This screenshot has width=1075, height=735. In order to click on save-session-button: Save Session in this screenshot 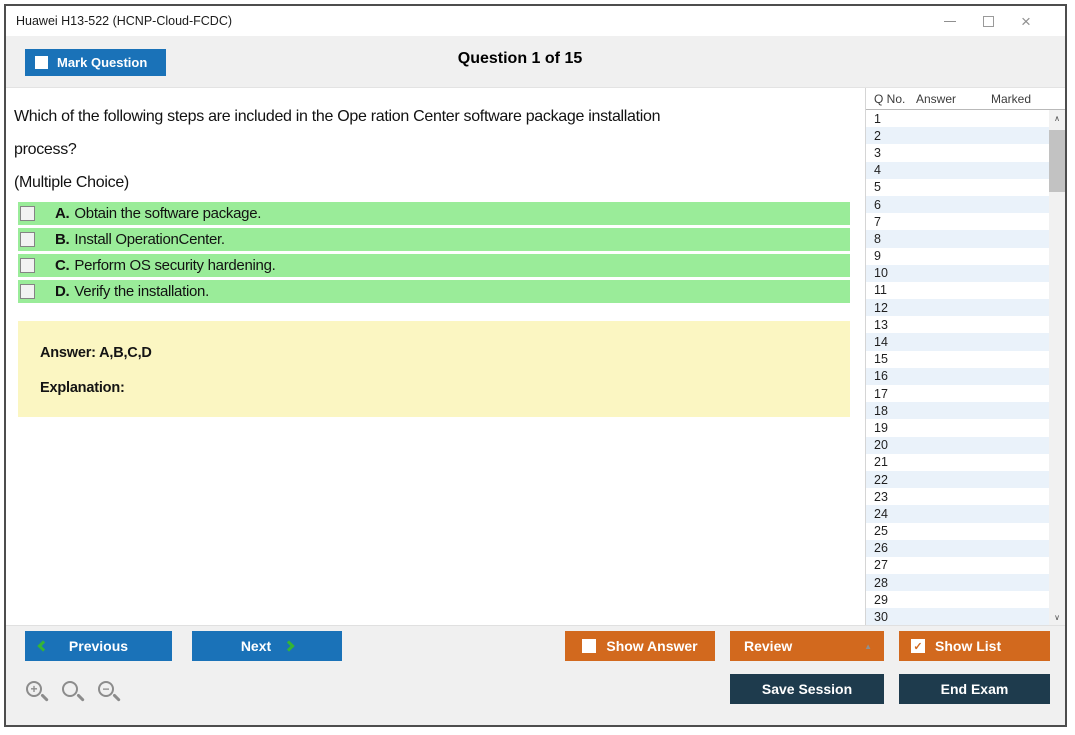, I will do `click(807, 689)`.